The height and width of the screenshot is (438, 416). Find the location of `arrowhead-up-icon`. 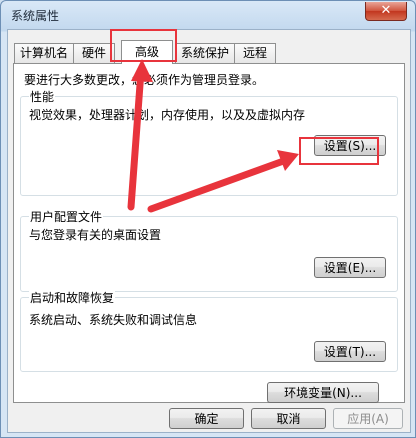

arrowhead-up-icon is located at coordinates (142, 70).